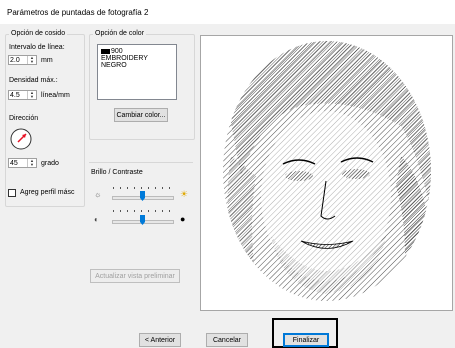  Describe the element at coordinates (160, 340) in the screenshot. I see `back-button: < Anterior` at that location.